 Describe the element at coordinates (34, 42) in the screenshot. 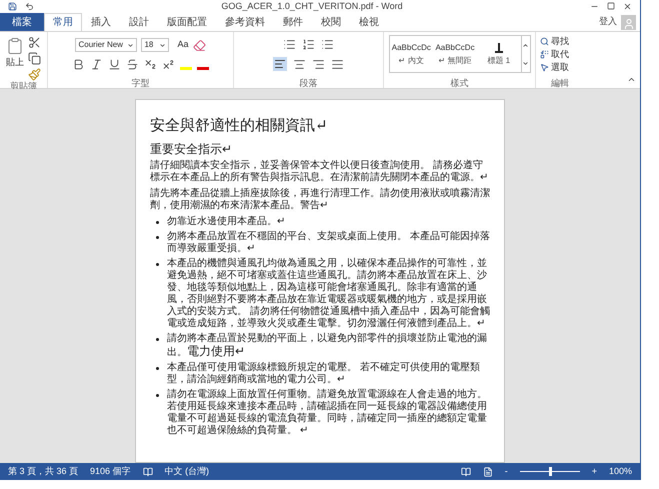

I see `cut-icon` at that location.